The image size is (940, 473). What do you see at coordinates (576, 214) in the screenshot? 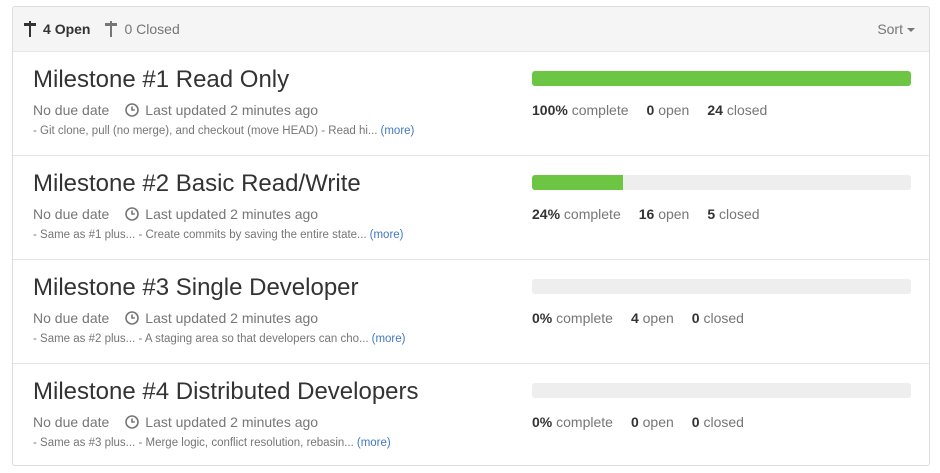
I see `percent-complete: 24% complete` at bounding box center [576, 214].